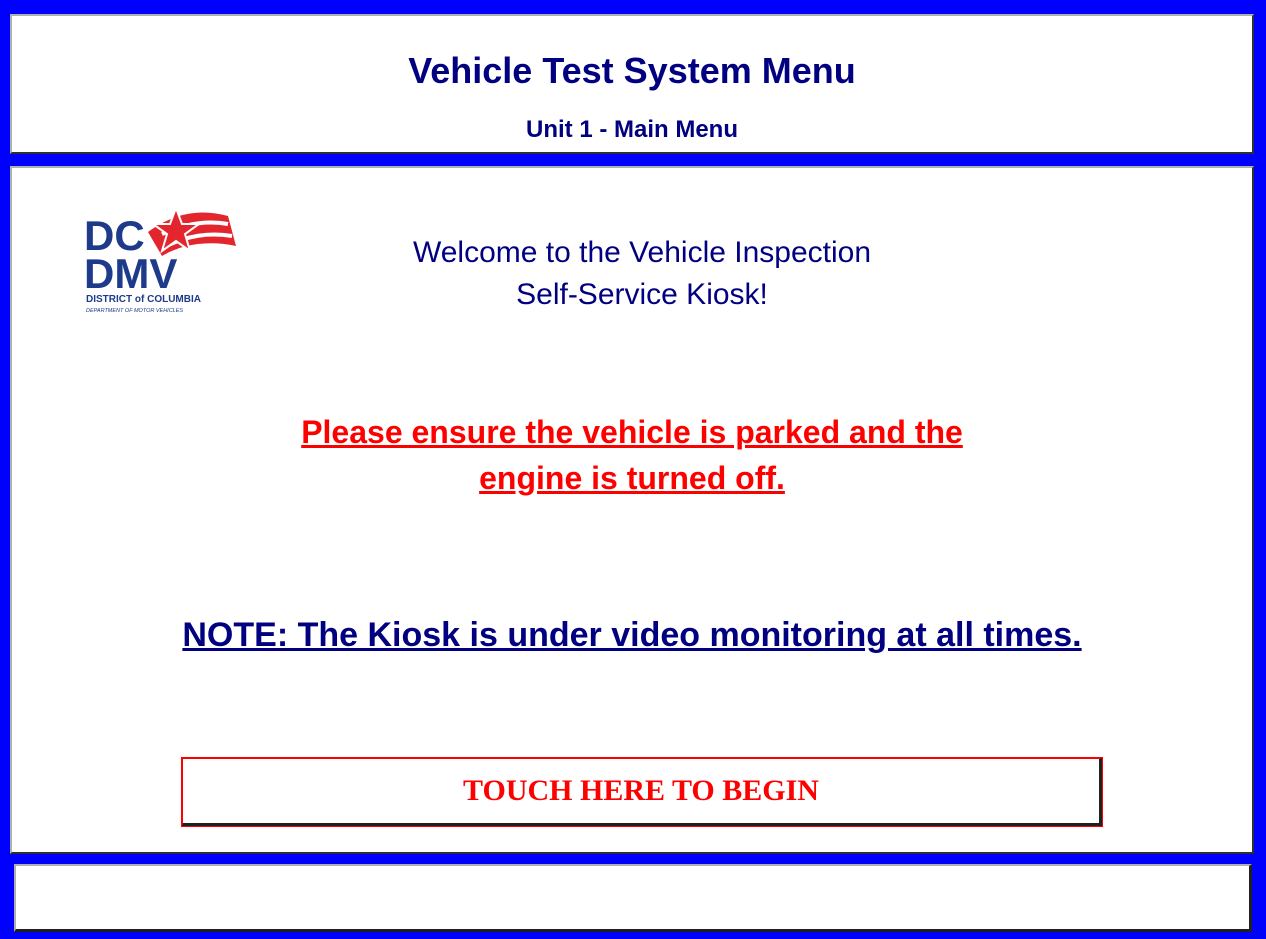 The image size is (1266, 939). Describe the element at coordinates (632, 478) in the screenshot. I see `warning-line-2: engine is turned off.` at that location.